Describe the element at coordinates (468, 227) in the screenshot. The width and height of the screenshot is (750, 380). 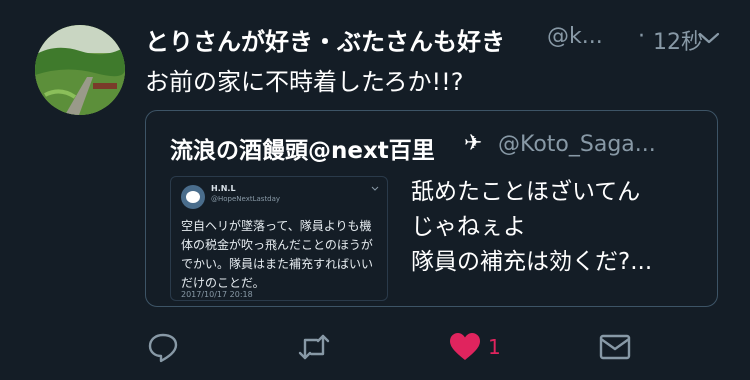
I see `quoted-text-line: じゃねぇよ` at that location.